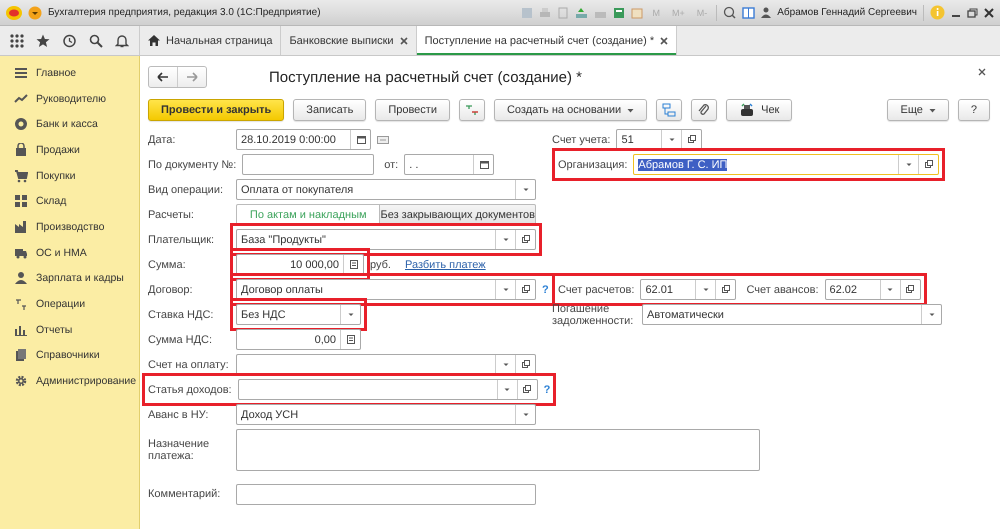 This screenshot has width=1000, height=529. What do you see at coordinates (386, 189) in the screenshot?
I see `select-field: Оплата от покупателя` at bounding box center [386, 189].